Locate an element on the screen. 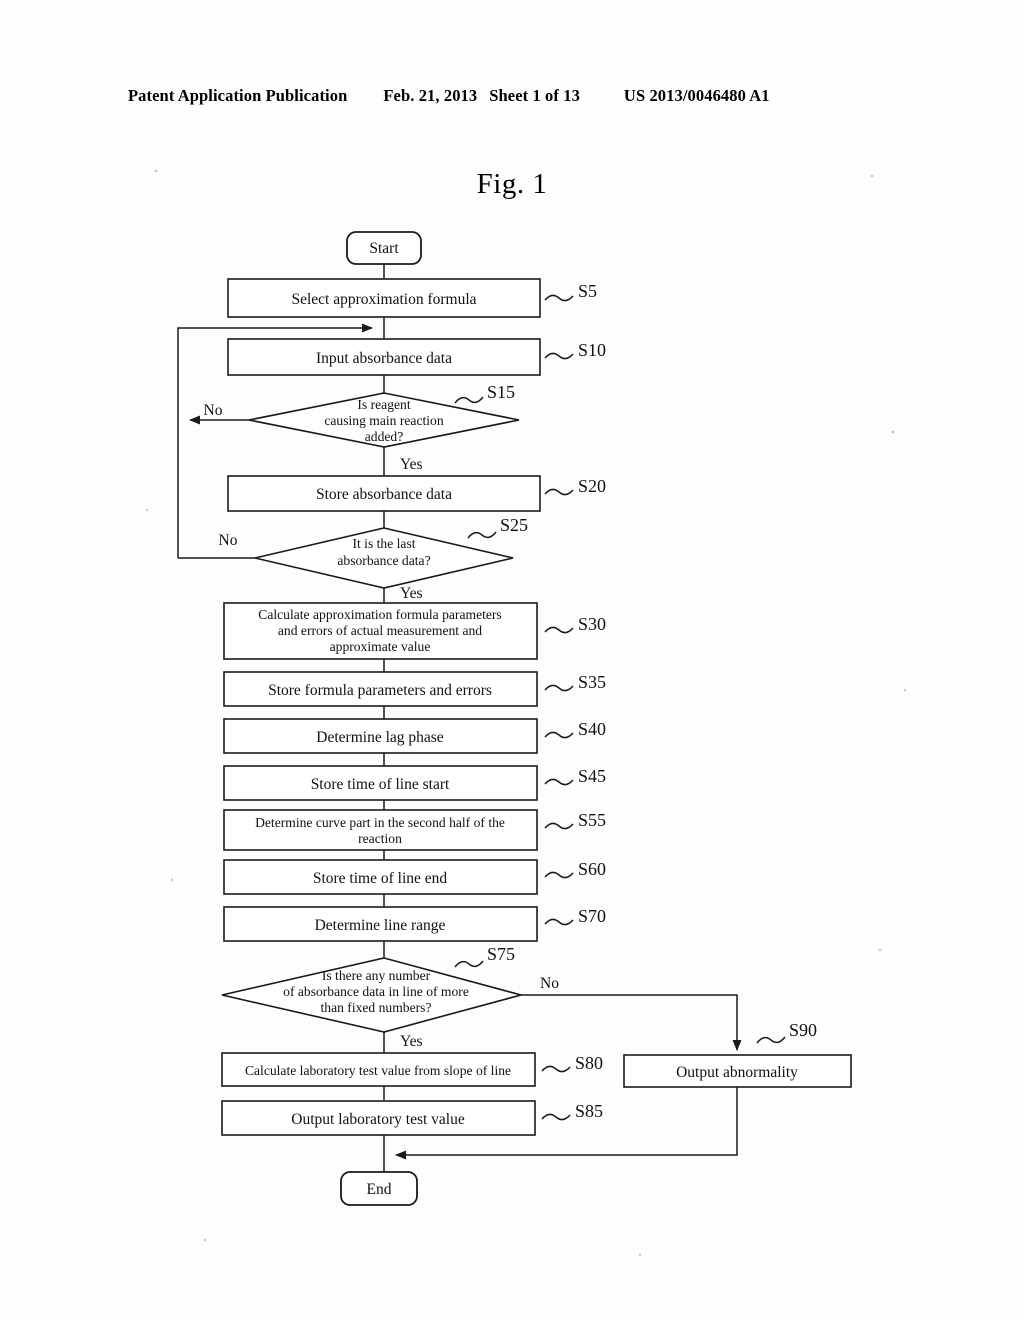 Image resolution: width=1024 pixels, height=1320 pixels. node-s35-line1: Store formula parameters and errors is located at coordinates (380, 690).